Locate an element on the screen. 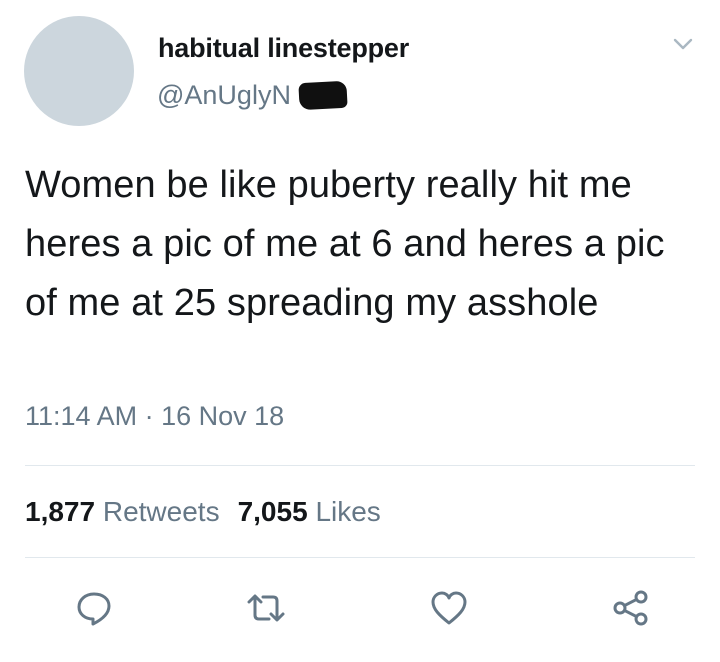  retweets-stat: 1,877 Retweets is located at coordinates (122, 511).